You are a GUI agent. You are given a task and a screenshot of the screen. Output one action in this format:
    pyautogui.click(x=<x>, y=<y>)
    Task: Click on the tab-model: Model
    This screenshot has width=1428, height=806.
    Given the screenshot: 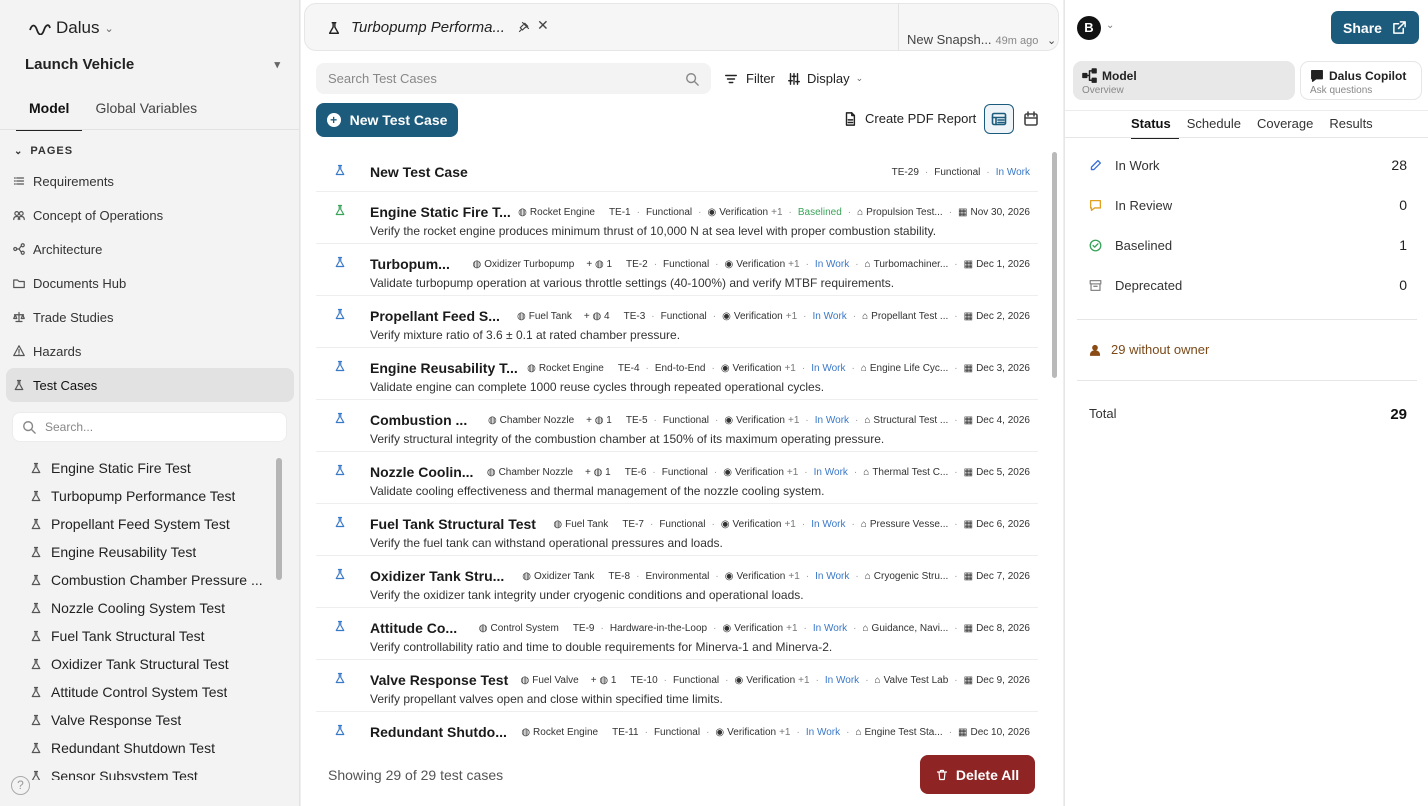 What is the action you would take?
    pyautogui.click(x=49, y=115)
    